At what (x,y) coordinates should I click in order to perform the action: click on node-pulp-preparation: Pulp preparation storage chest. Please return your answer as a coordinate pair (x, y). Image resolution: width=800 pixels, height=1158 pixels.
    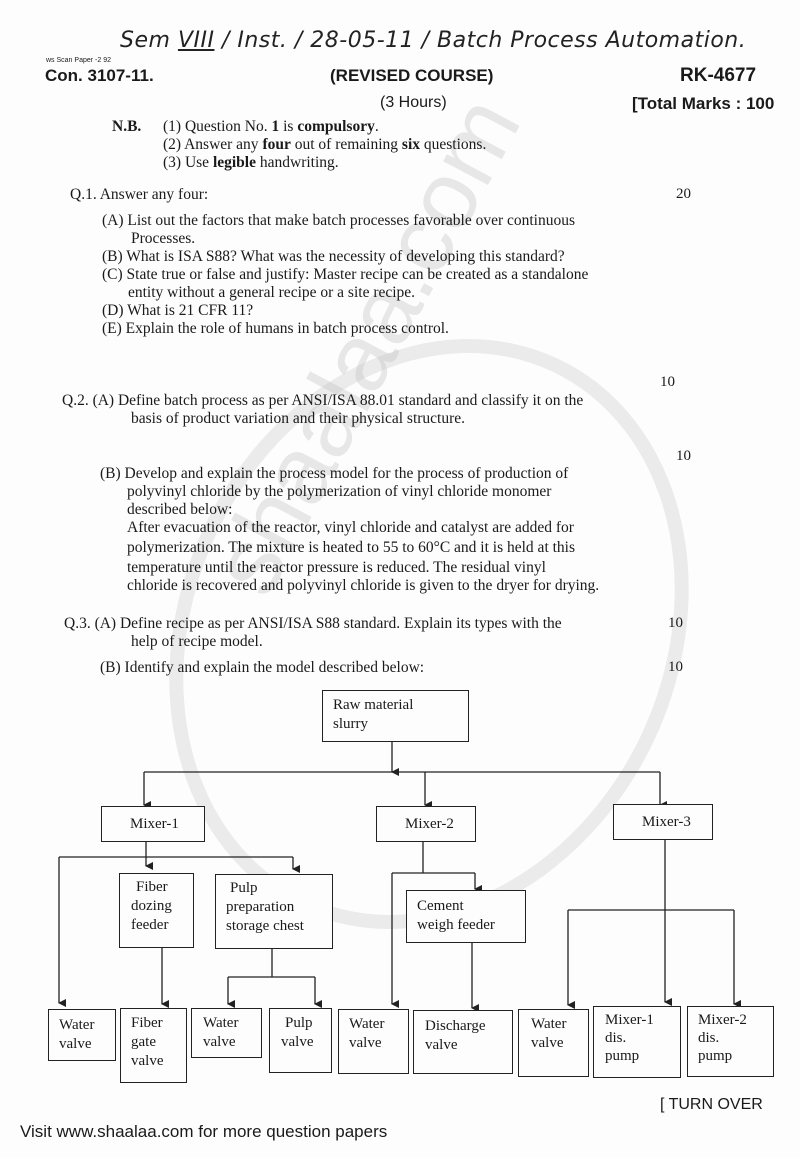
    Looking at the image, I should click on (274, 911).